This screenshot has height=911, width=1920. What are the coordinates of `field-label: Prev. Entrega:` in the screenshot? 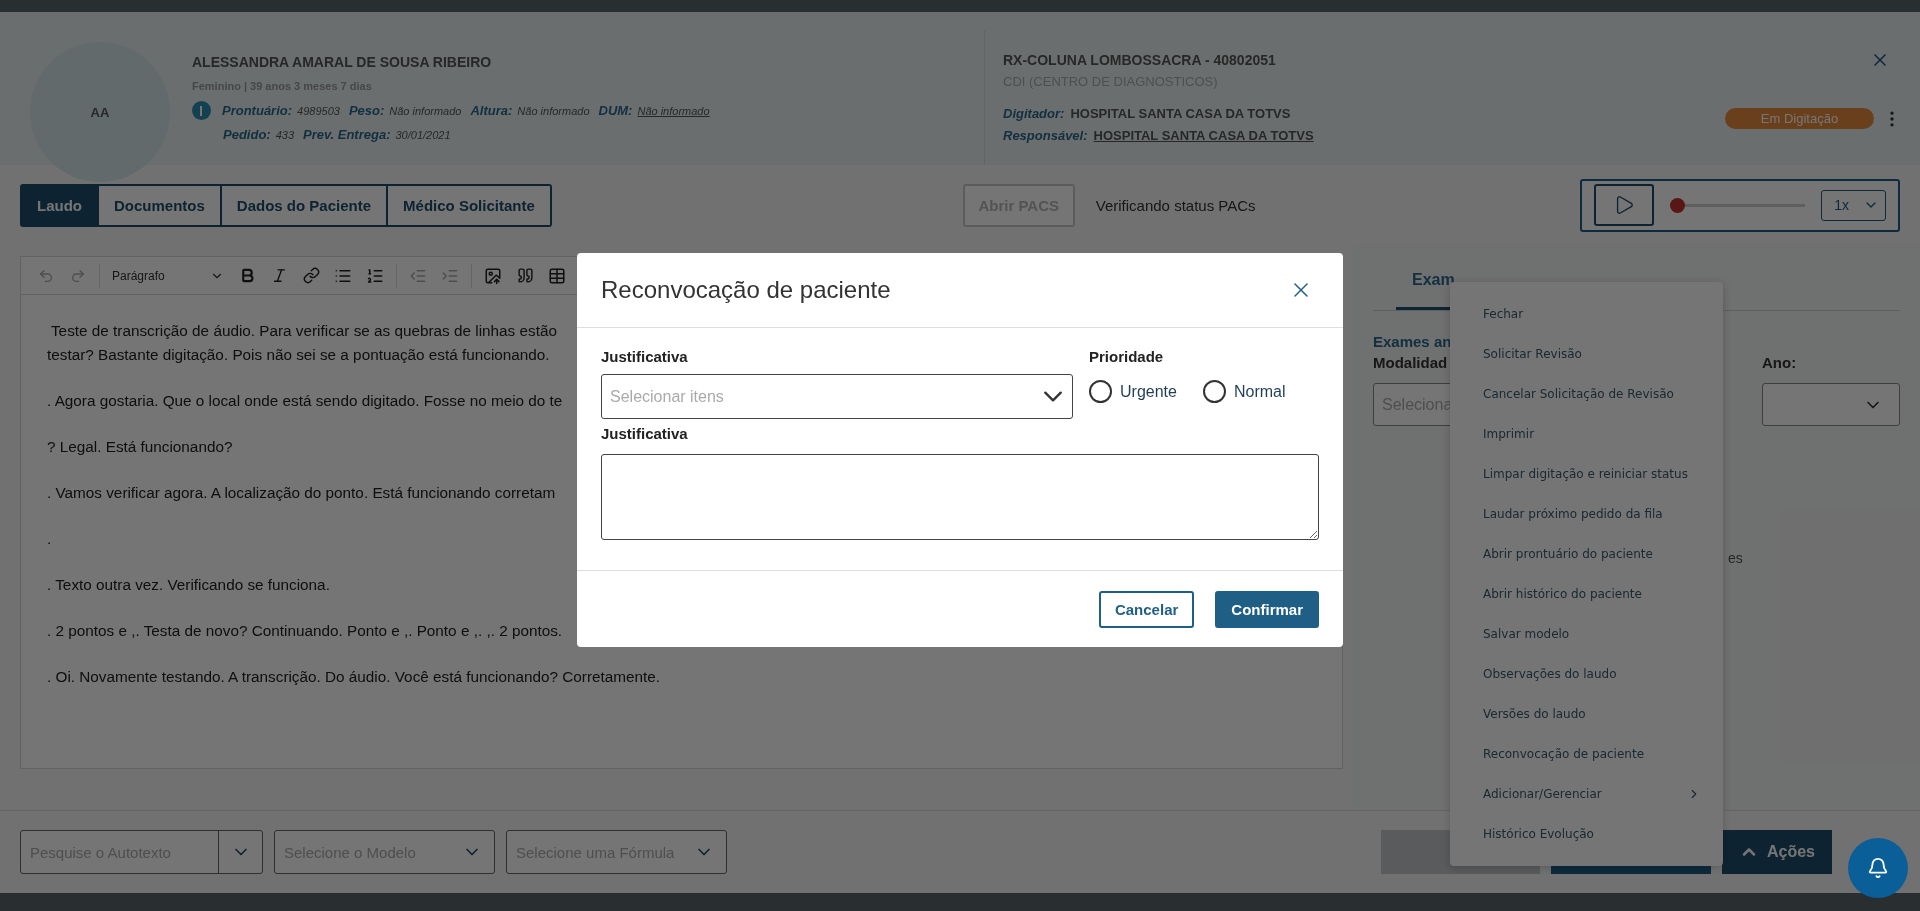 It's located at (347, 134).